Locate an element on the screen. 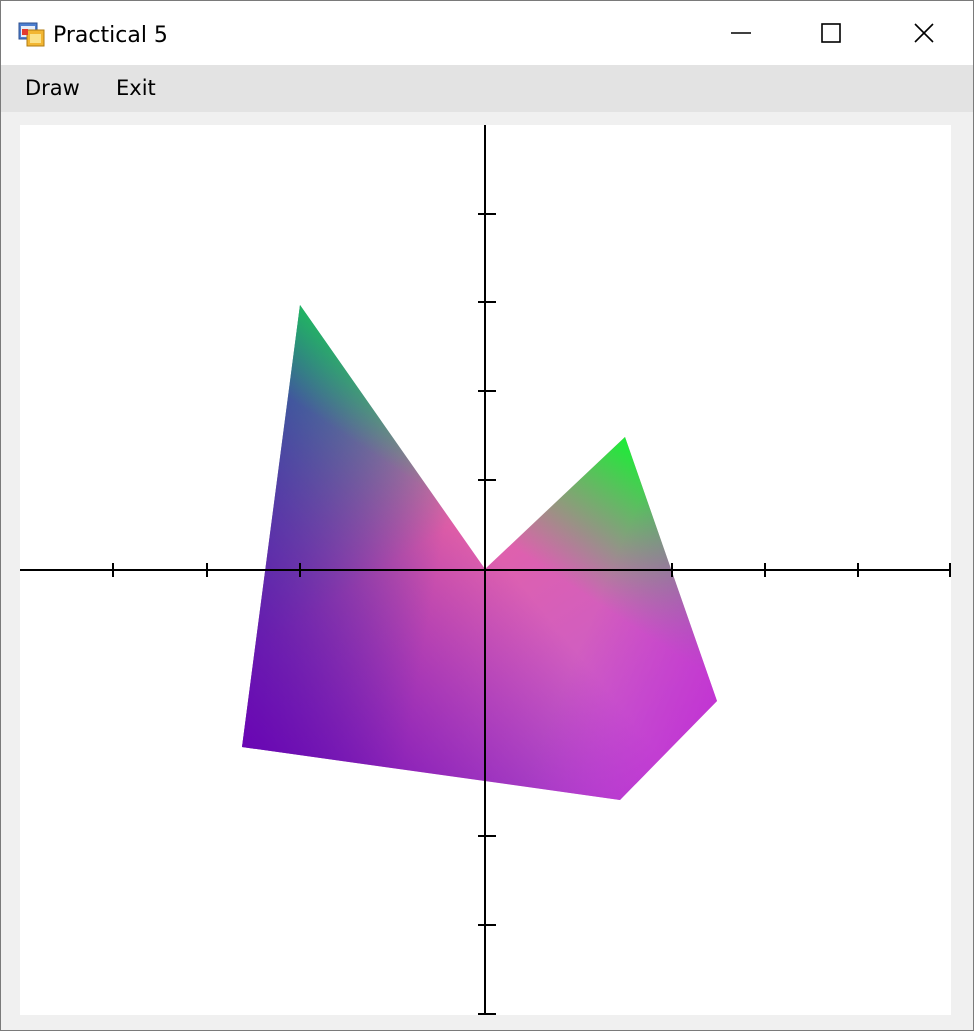  maximize-icon is located at coordinates (831, 33).